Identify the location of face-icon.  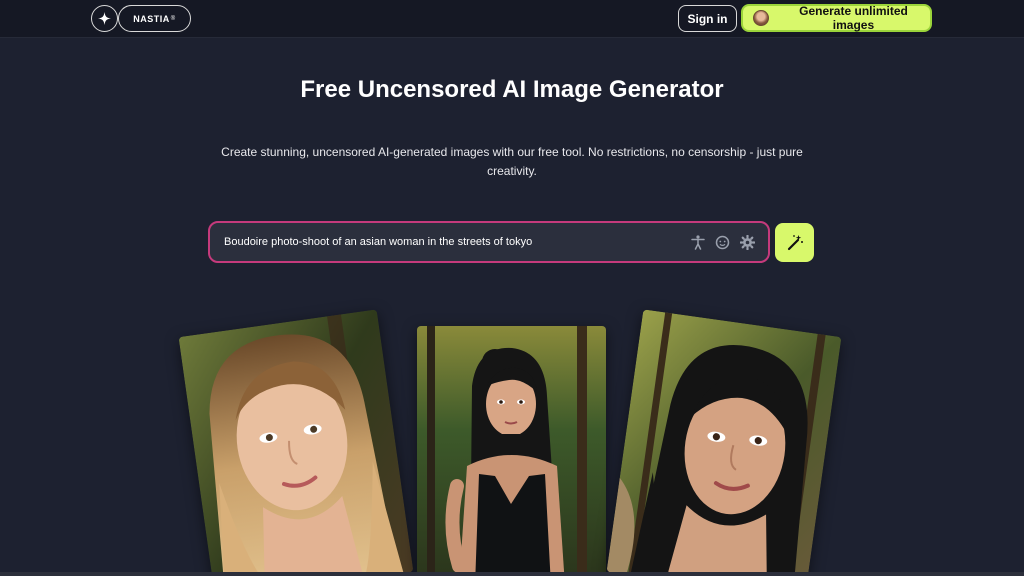
(722, 242).